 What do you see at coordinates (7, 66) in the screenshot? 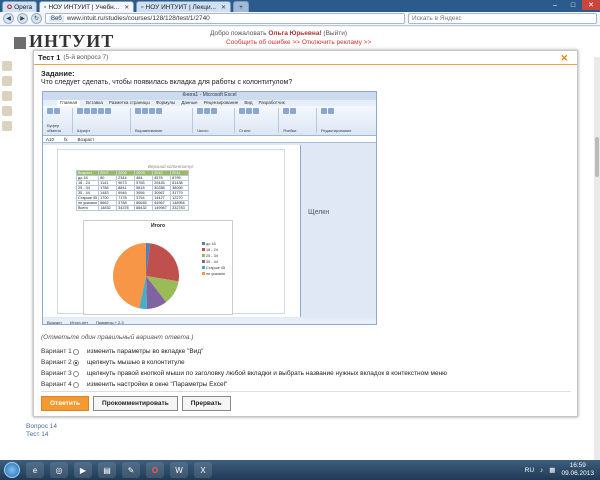
I see `speed-dial-icon` at bounding box center [7, 66].